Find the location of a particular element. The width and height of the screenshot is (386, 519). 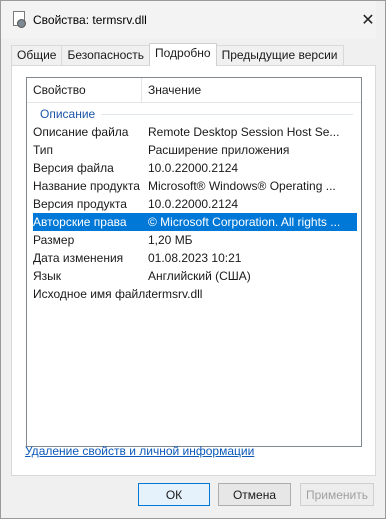

group-divider is located at coordinates (227, 114).